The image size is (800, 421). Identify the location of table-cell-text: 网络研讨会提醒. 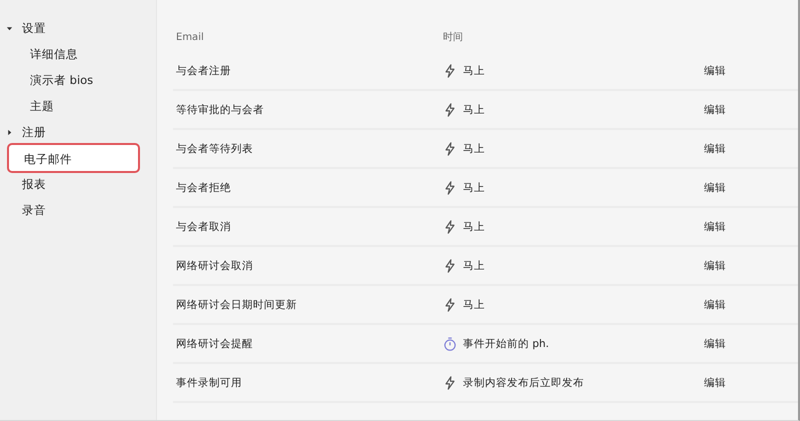
(214, 343).